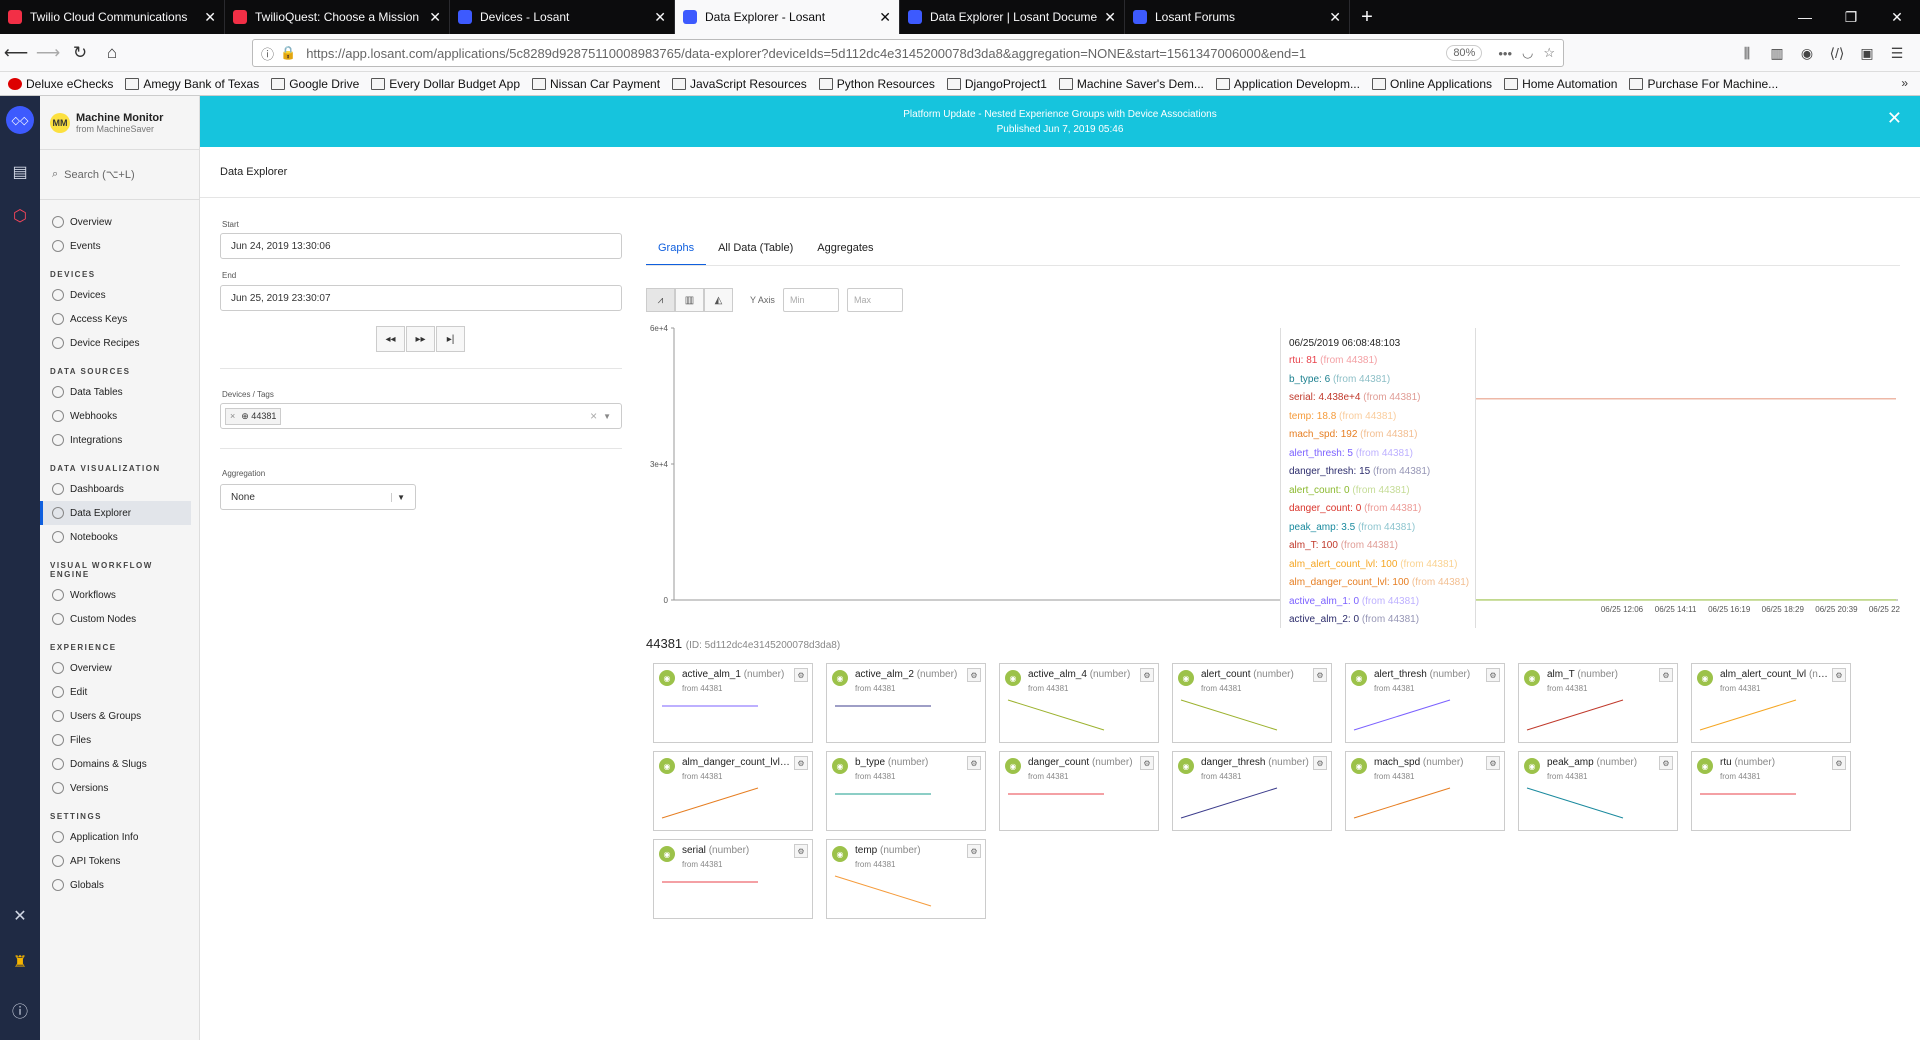 The width and height of the screenshot is (1920, 1040). I want to click on minimize-icon: —, so click(1805, 17).